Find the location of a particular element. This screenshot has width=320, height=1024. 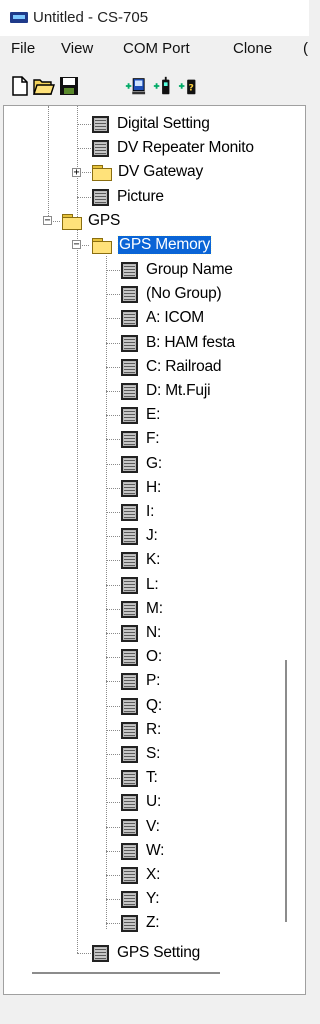

tree-item-label: A: ICOM is located at coordinates (175, 317).